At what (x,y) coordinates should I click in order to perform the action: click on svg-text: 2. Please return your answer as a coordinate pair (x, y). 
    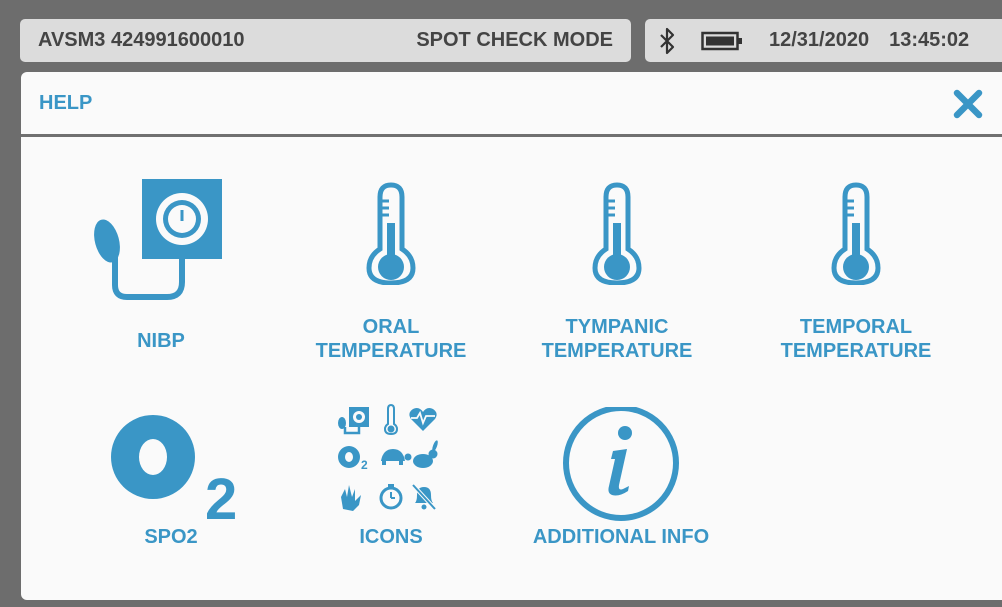
    Looking at the image, I should click on (364, 465).